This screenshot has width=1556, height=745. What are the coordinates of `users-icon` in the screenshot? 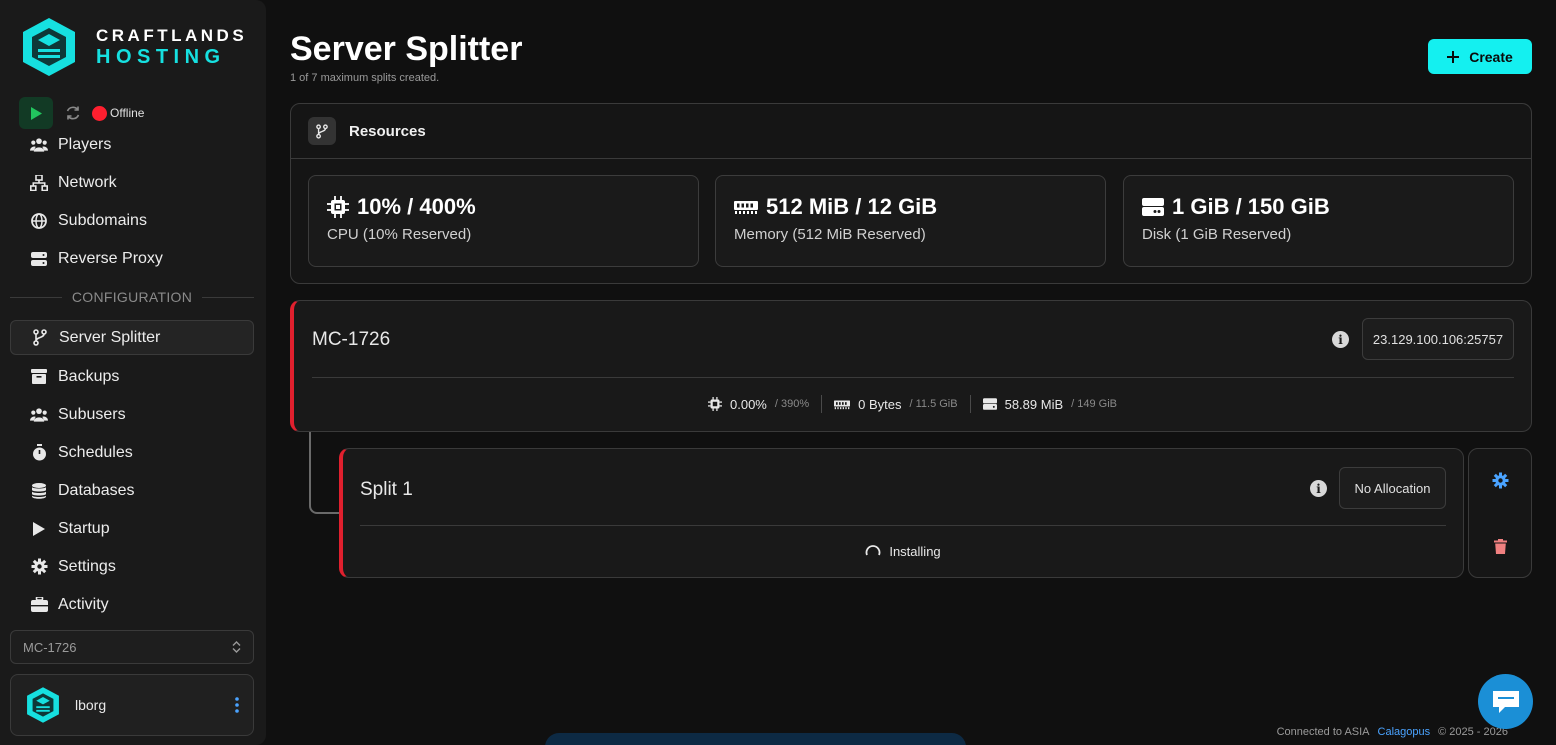 It's located at (39, 415).